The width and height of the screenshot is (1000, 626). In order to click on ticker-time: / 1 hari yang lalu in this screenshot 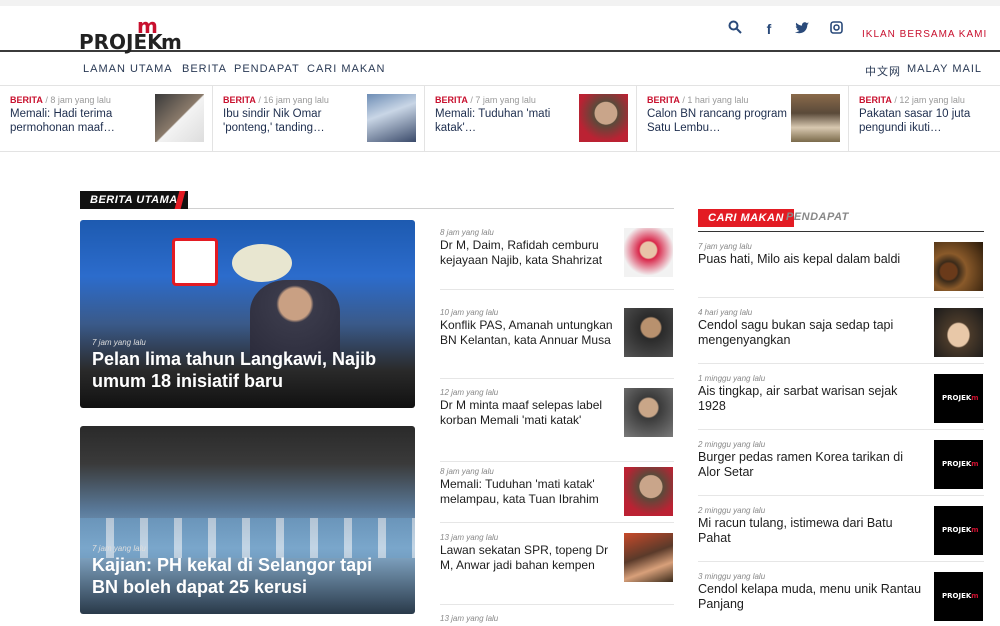, I will do `click(715, 100)`.